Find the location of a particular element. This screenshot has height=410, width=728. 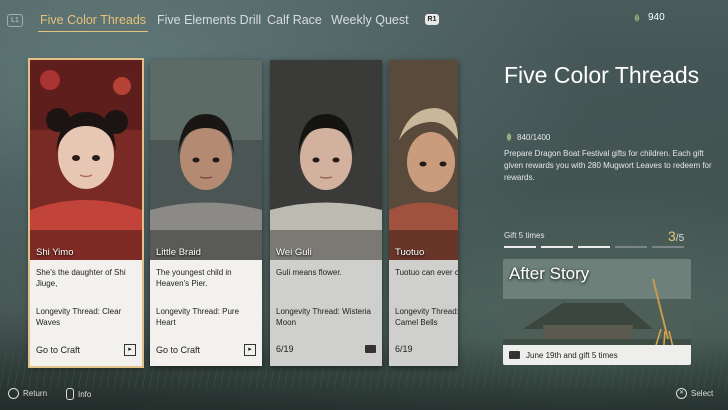

longevity-thread: Longevity Thread: Clear Waves is located at coordinates (79, 317).